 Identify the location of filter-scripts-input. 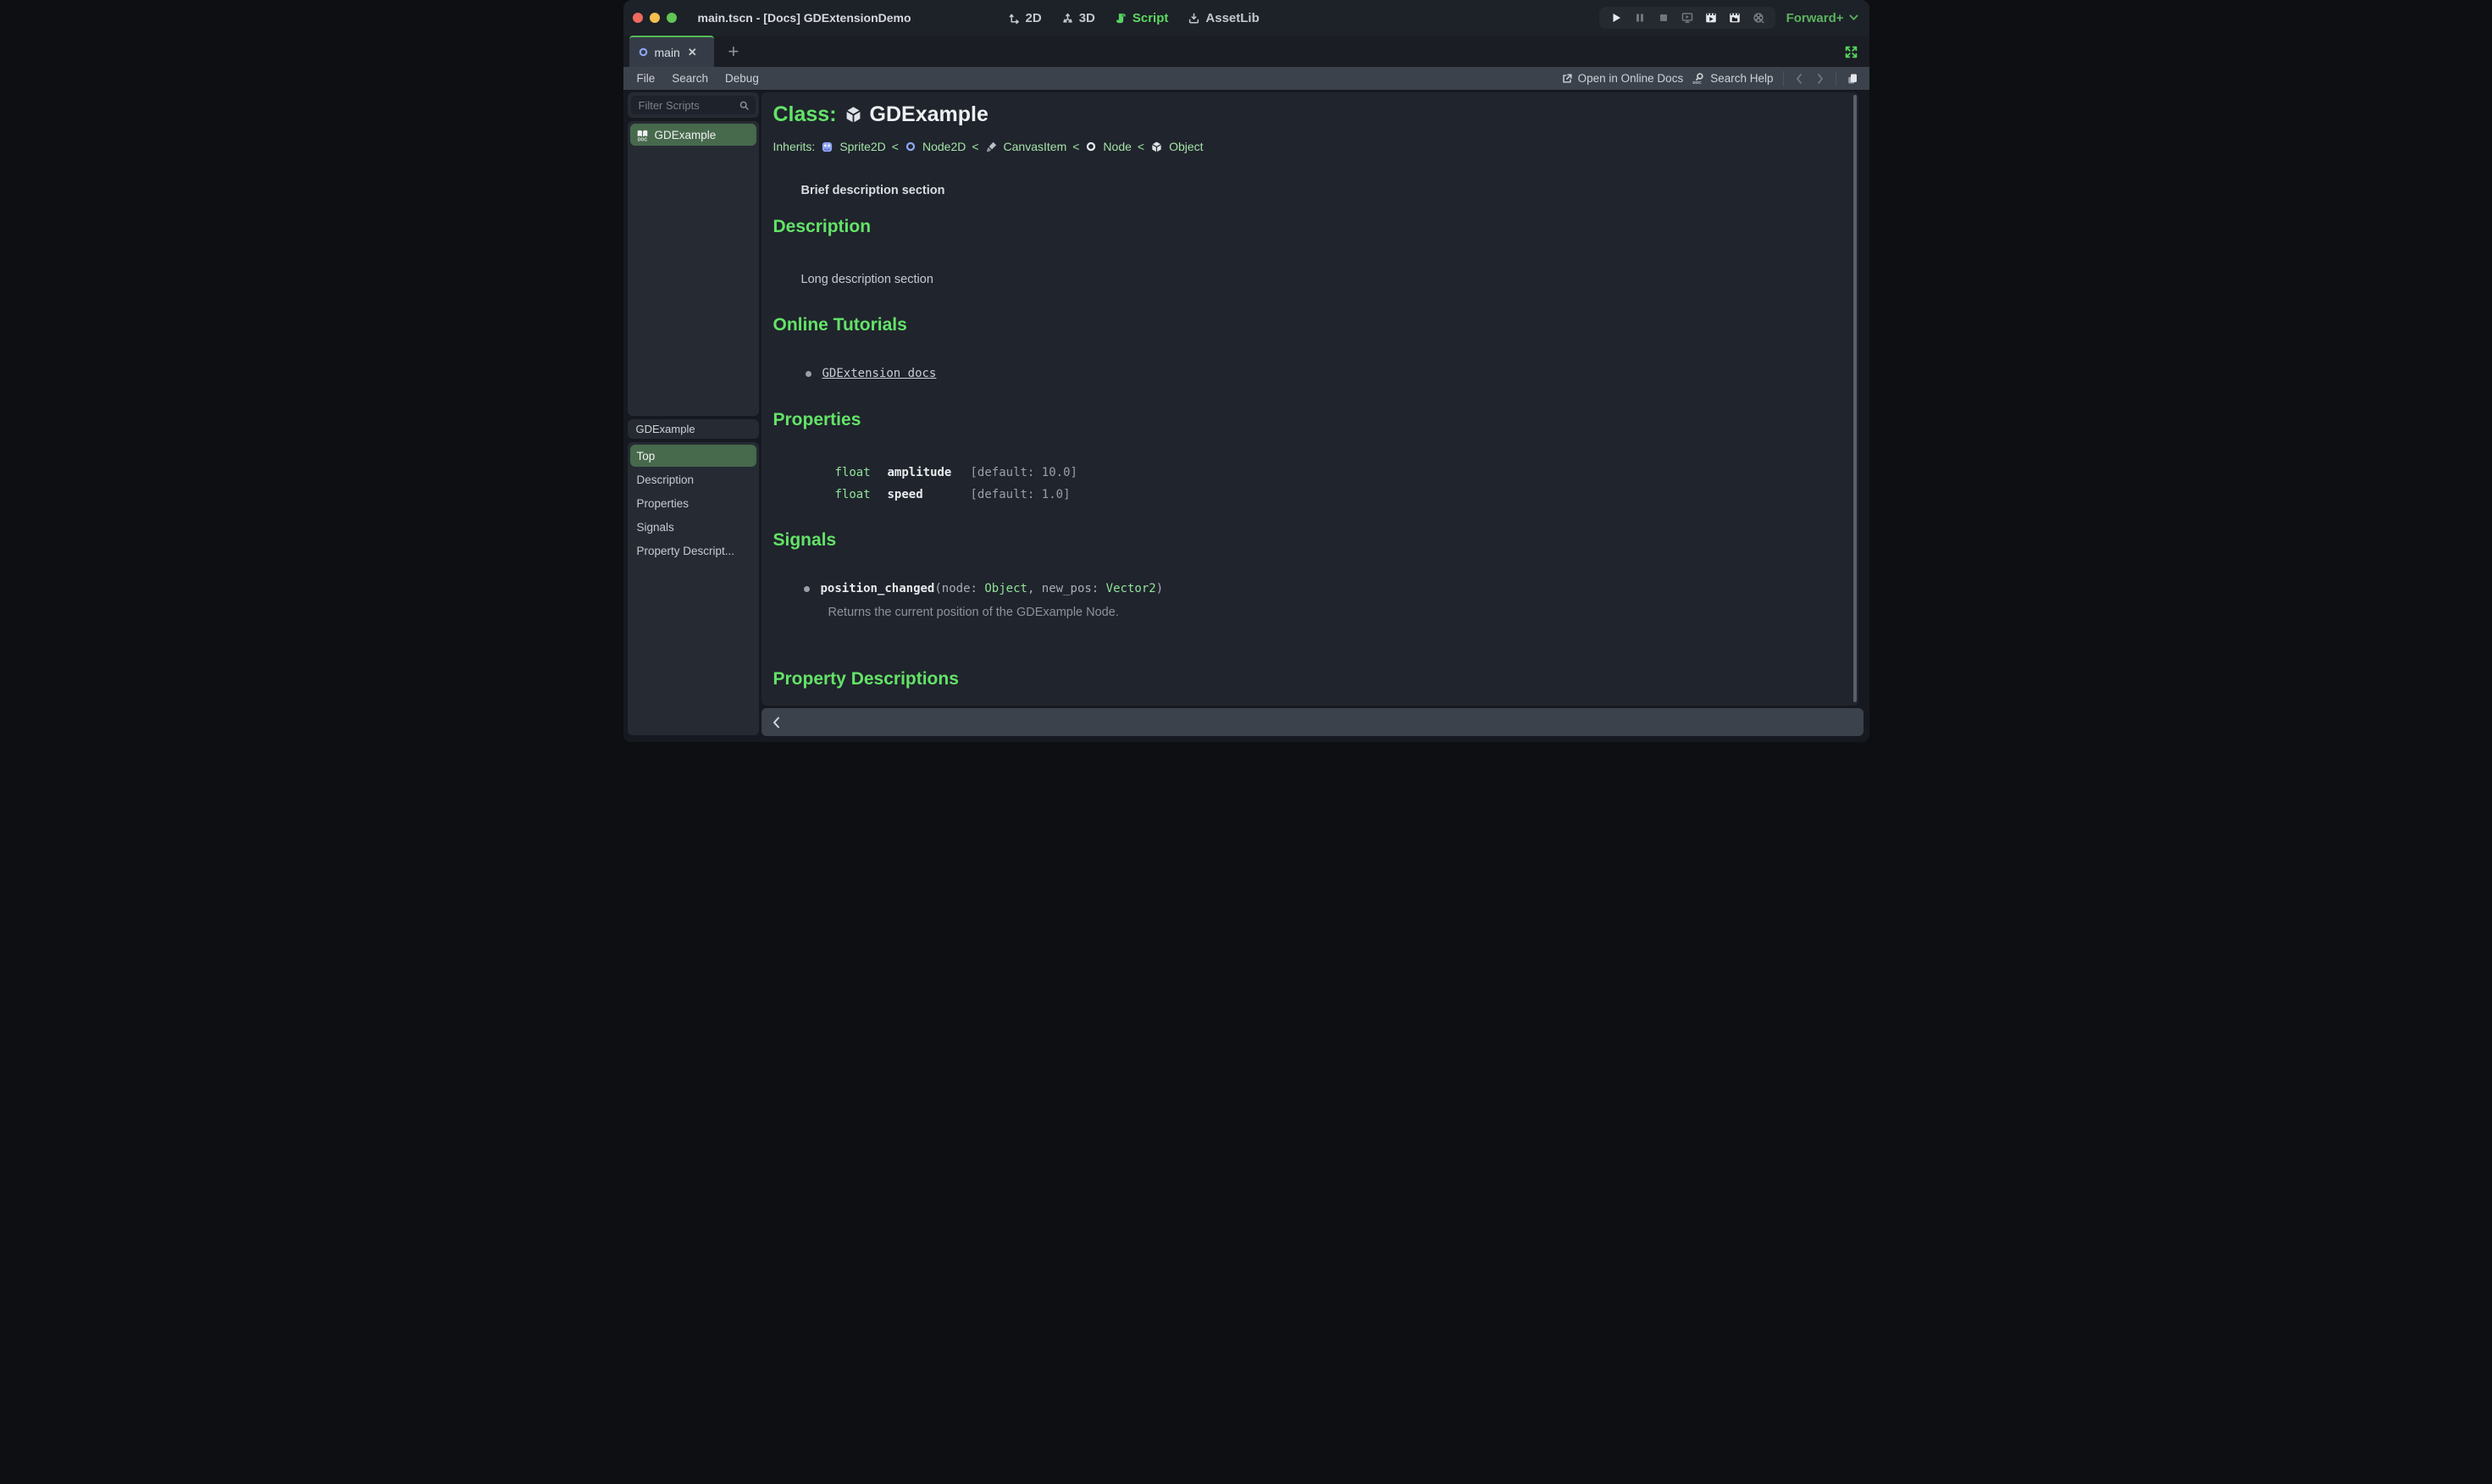
(687, 105).